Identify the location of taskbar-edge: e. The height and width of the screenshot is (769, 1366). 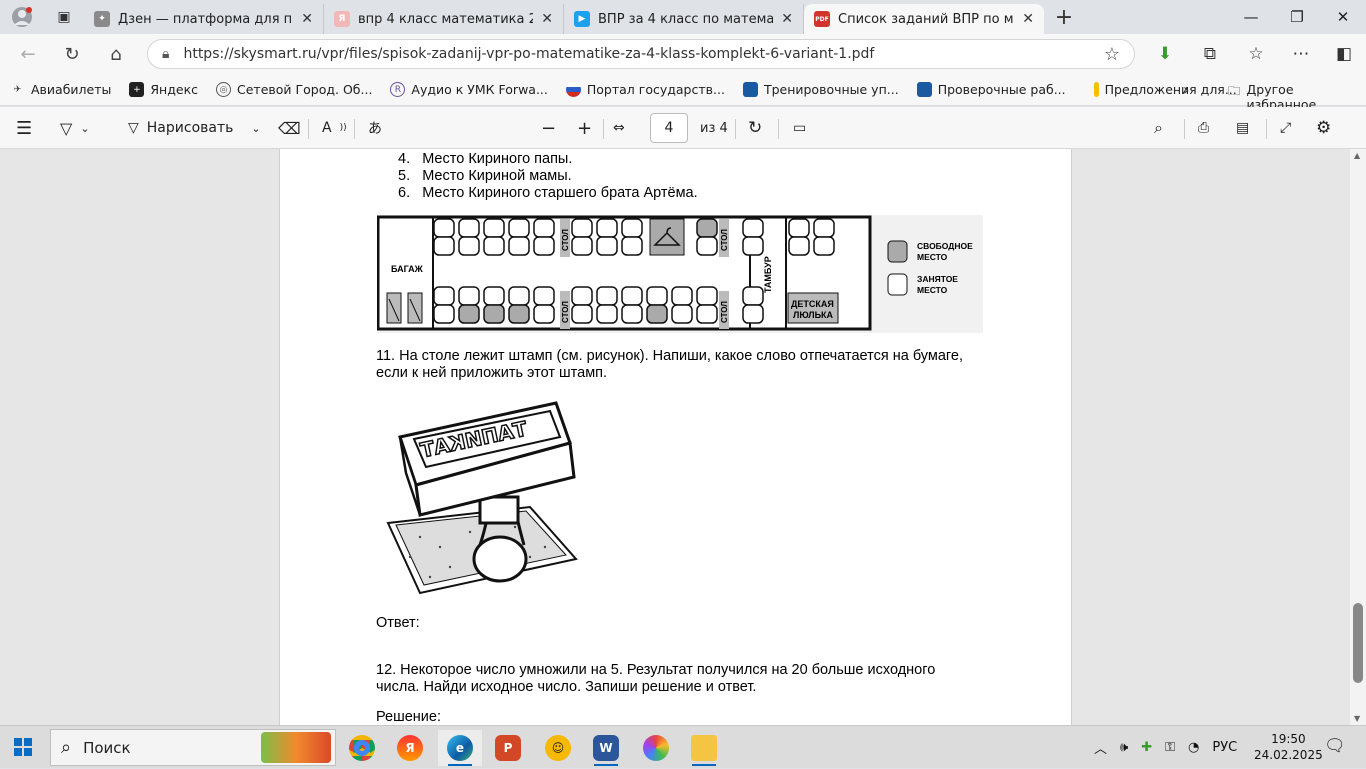
(460, 748).